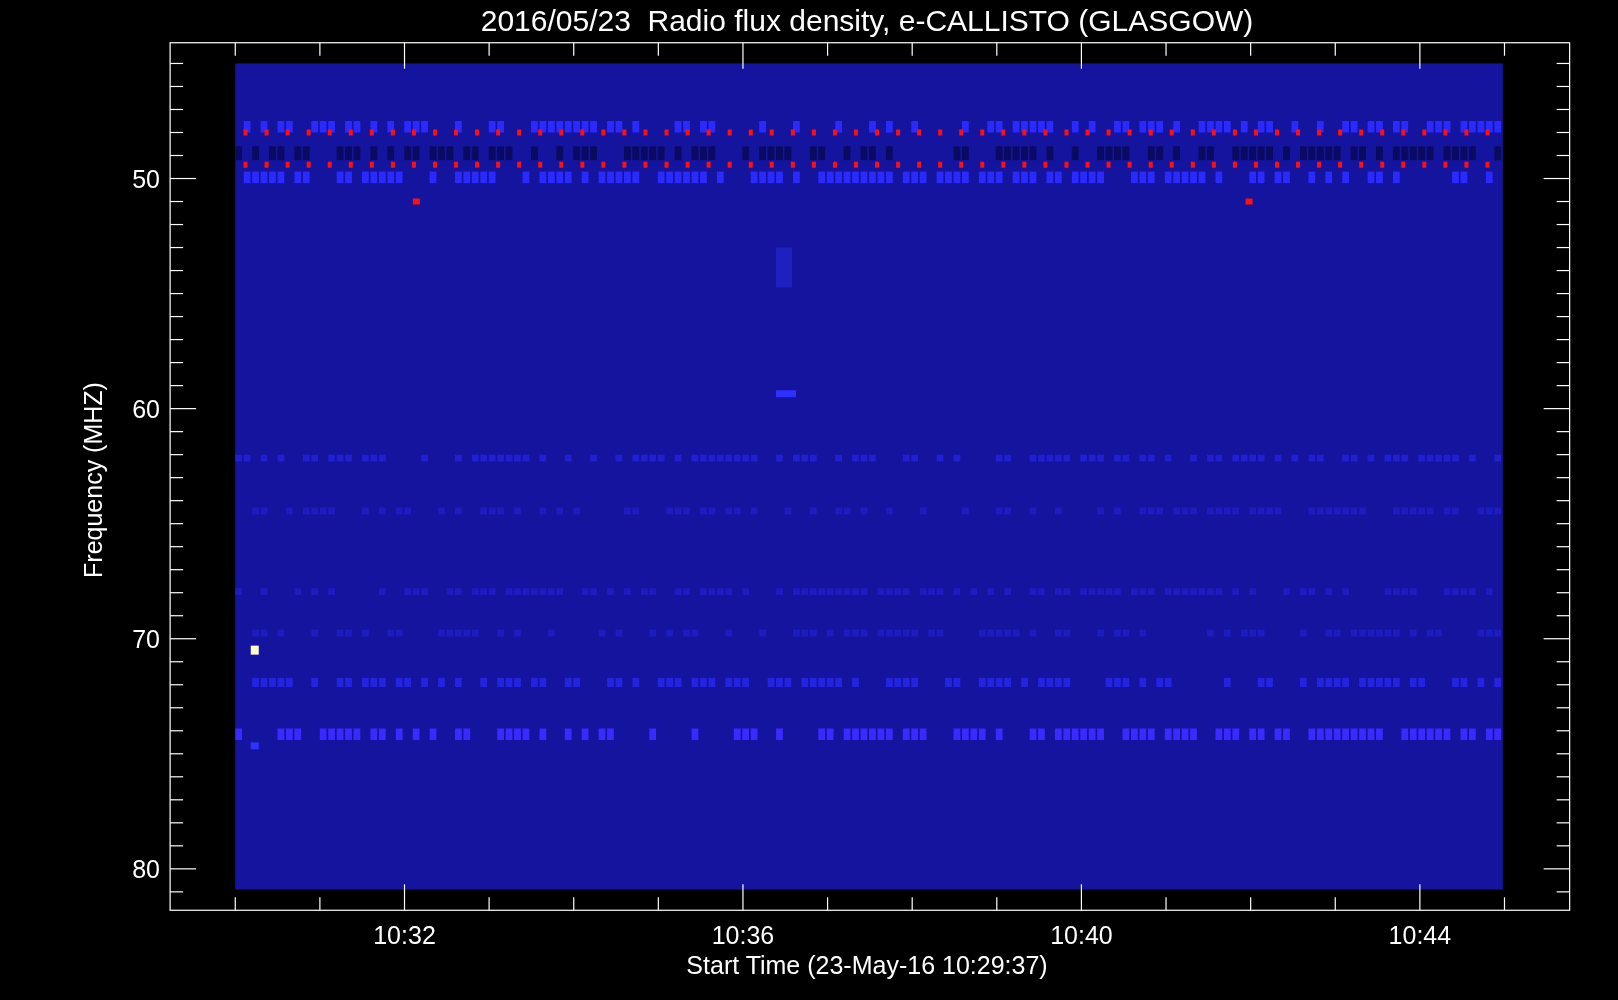 This screenshot has width=1618, height=1000. I want to click on x-tick-label: 10:40, so click(1081, 935).